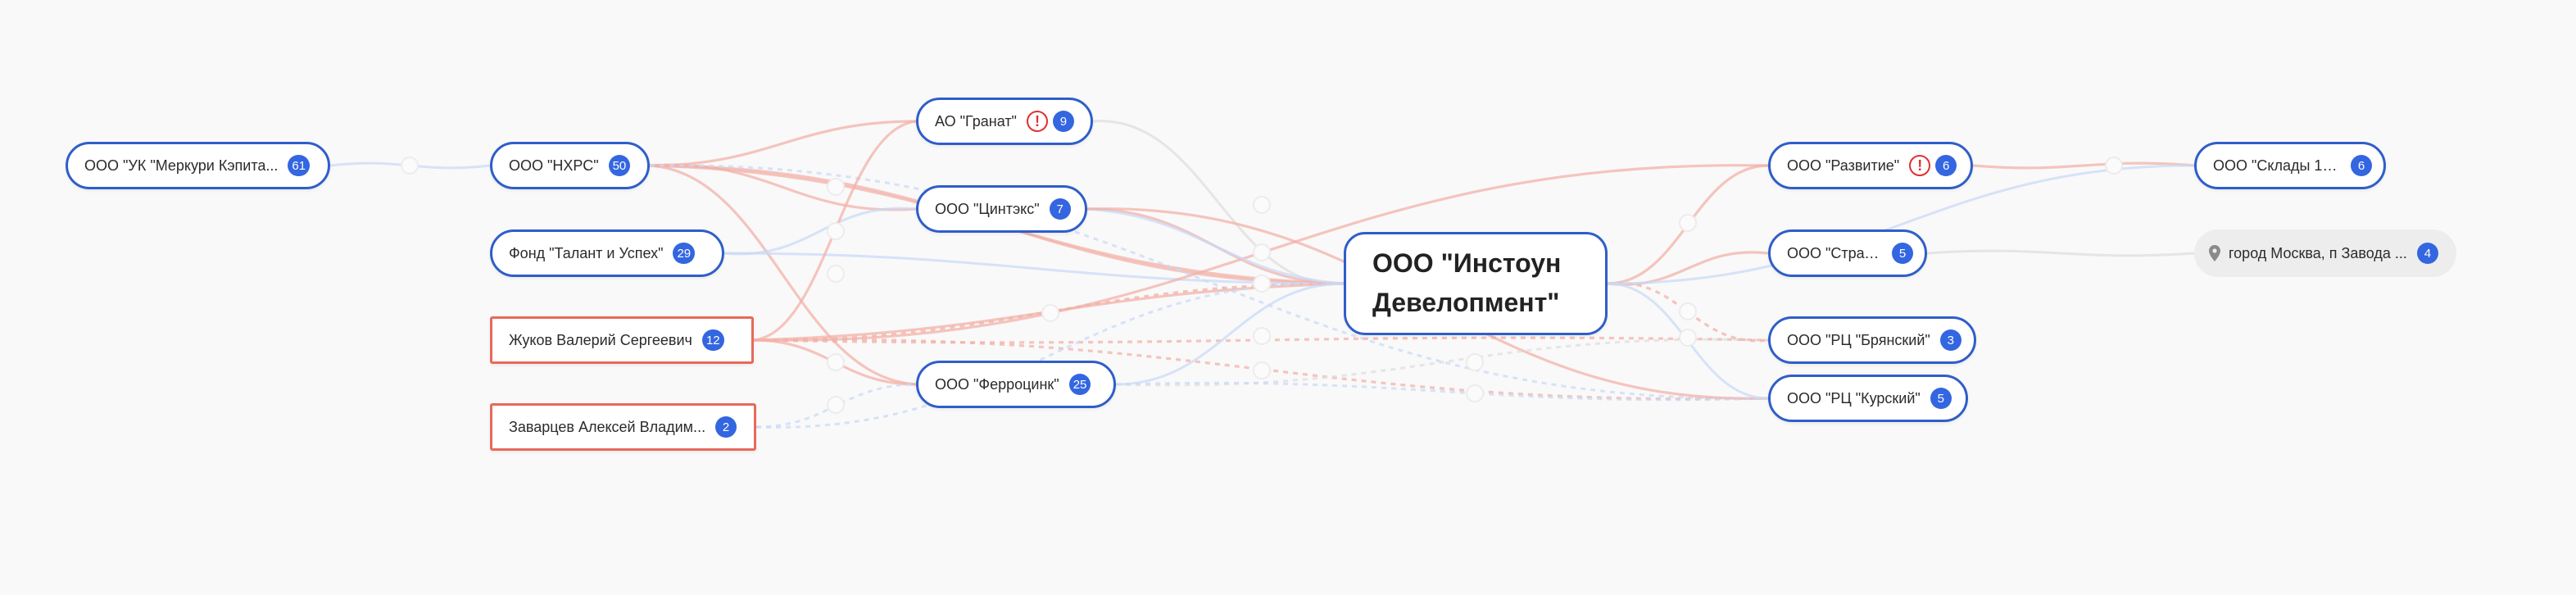  What do you see at coordinates (684, 254) in the screenshot?
I see `count-badge: 29` at bounding box center [684, 254].